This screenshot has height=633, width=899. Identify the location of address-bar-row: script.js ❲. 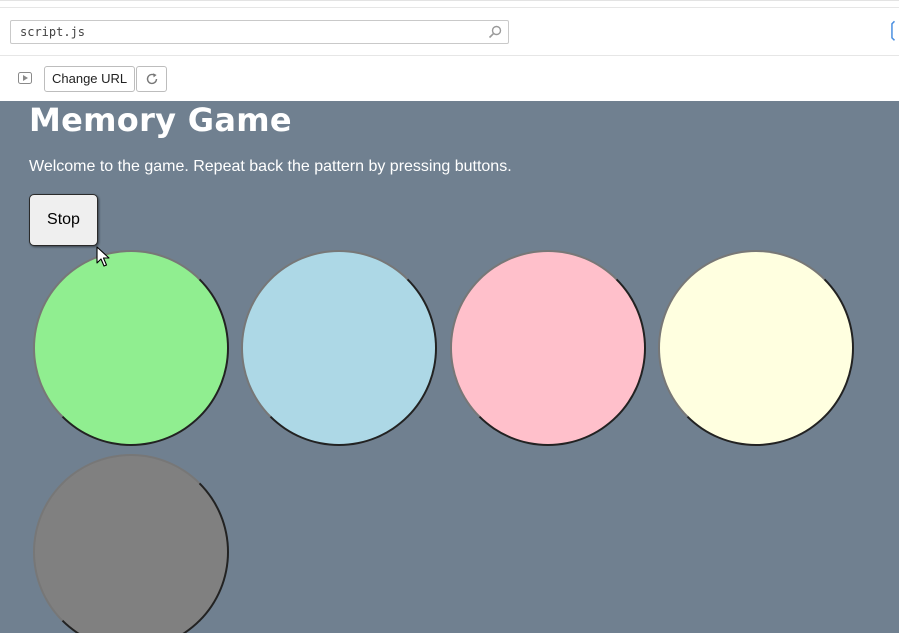
(449, 31).